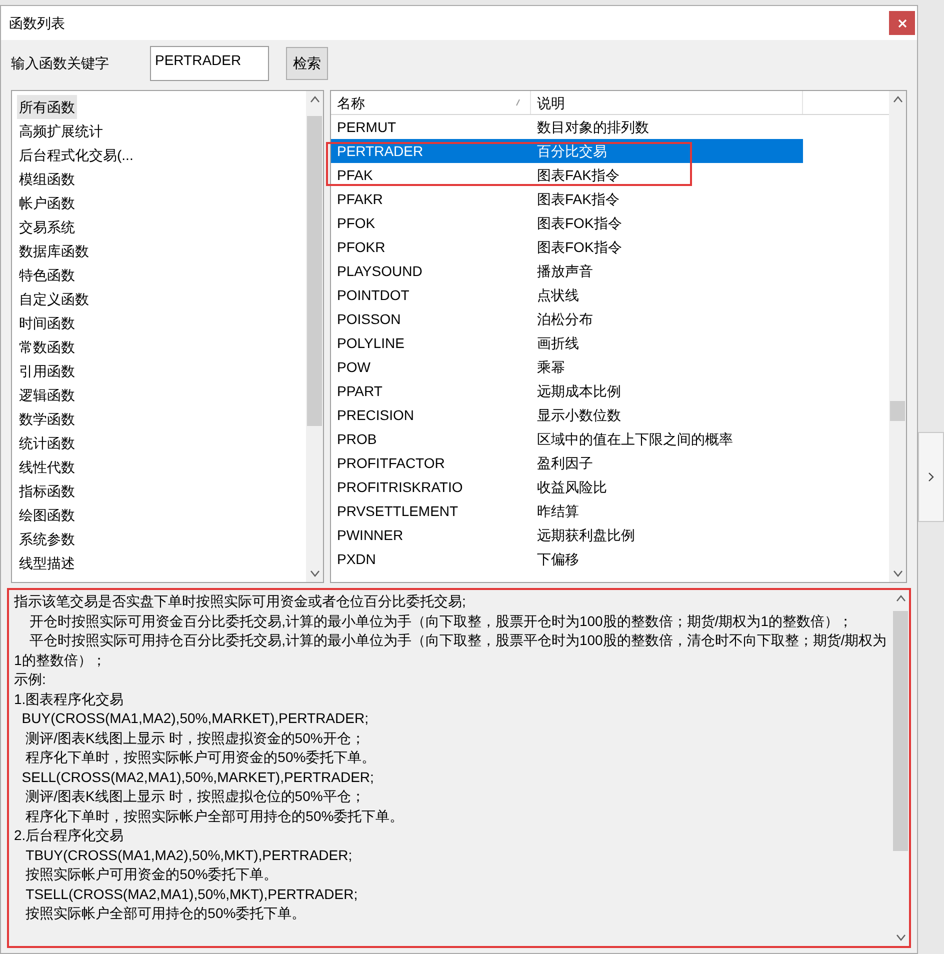 This screenshot has height=954, width=944. Describe the element at coordinates (47, 203) in the screenshot. I see `category-item: 帐户函数` at that location.